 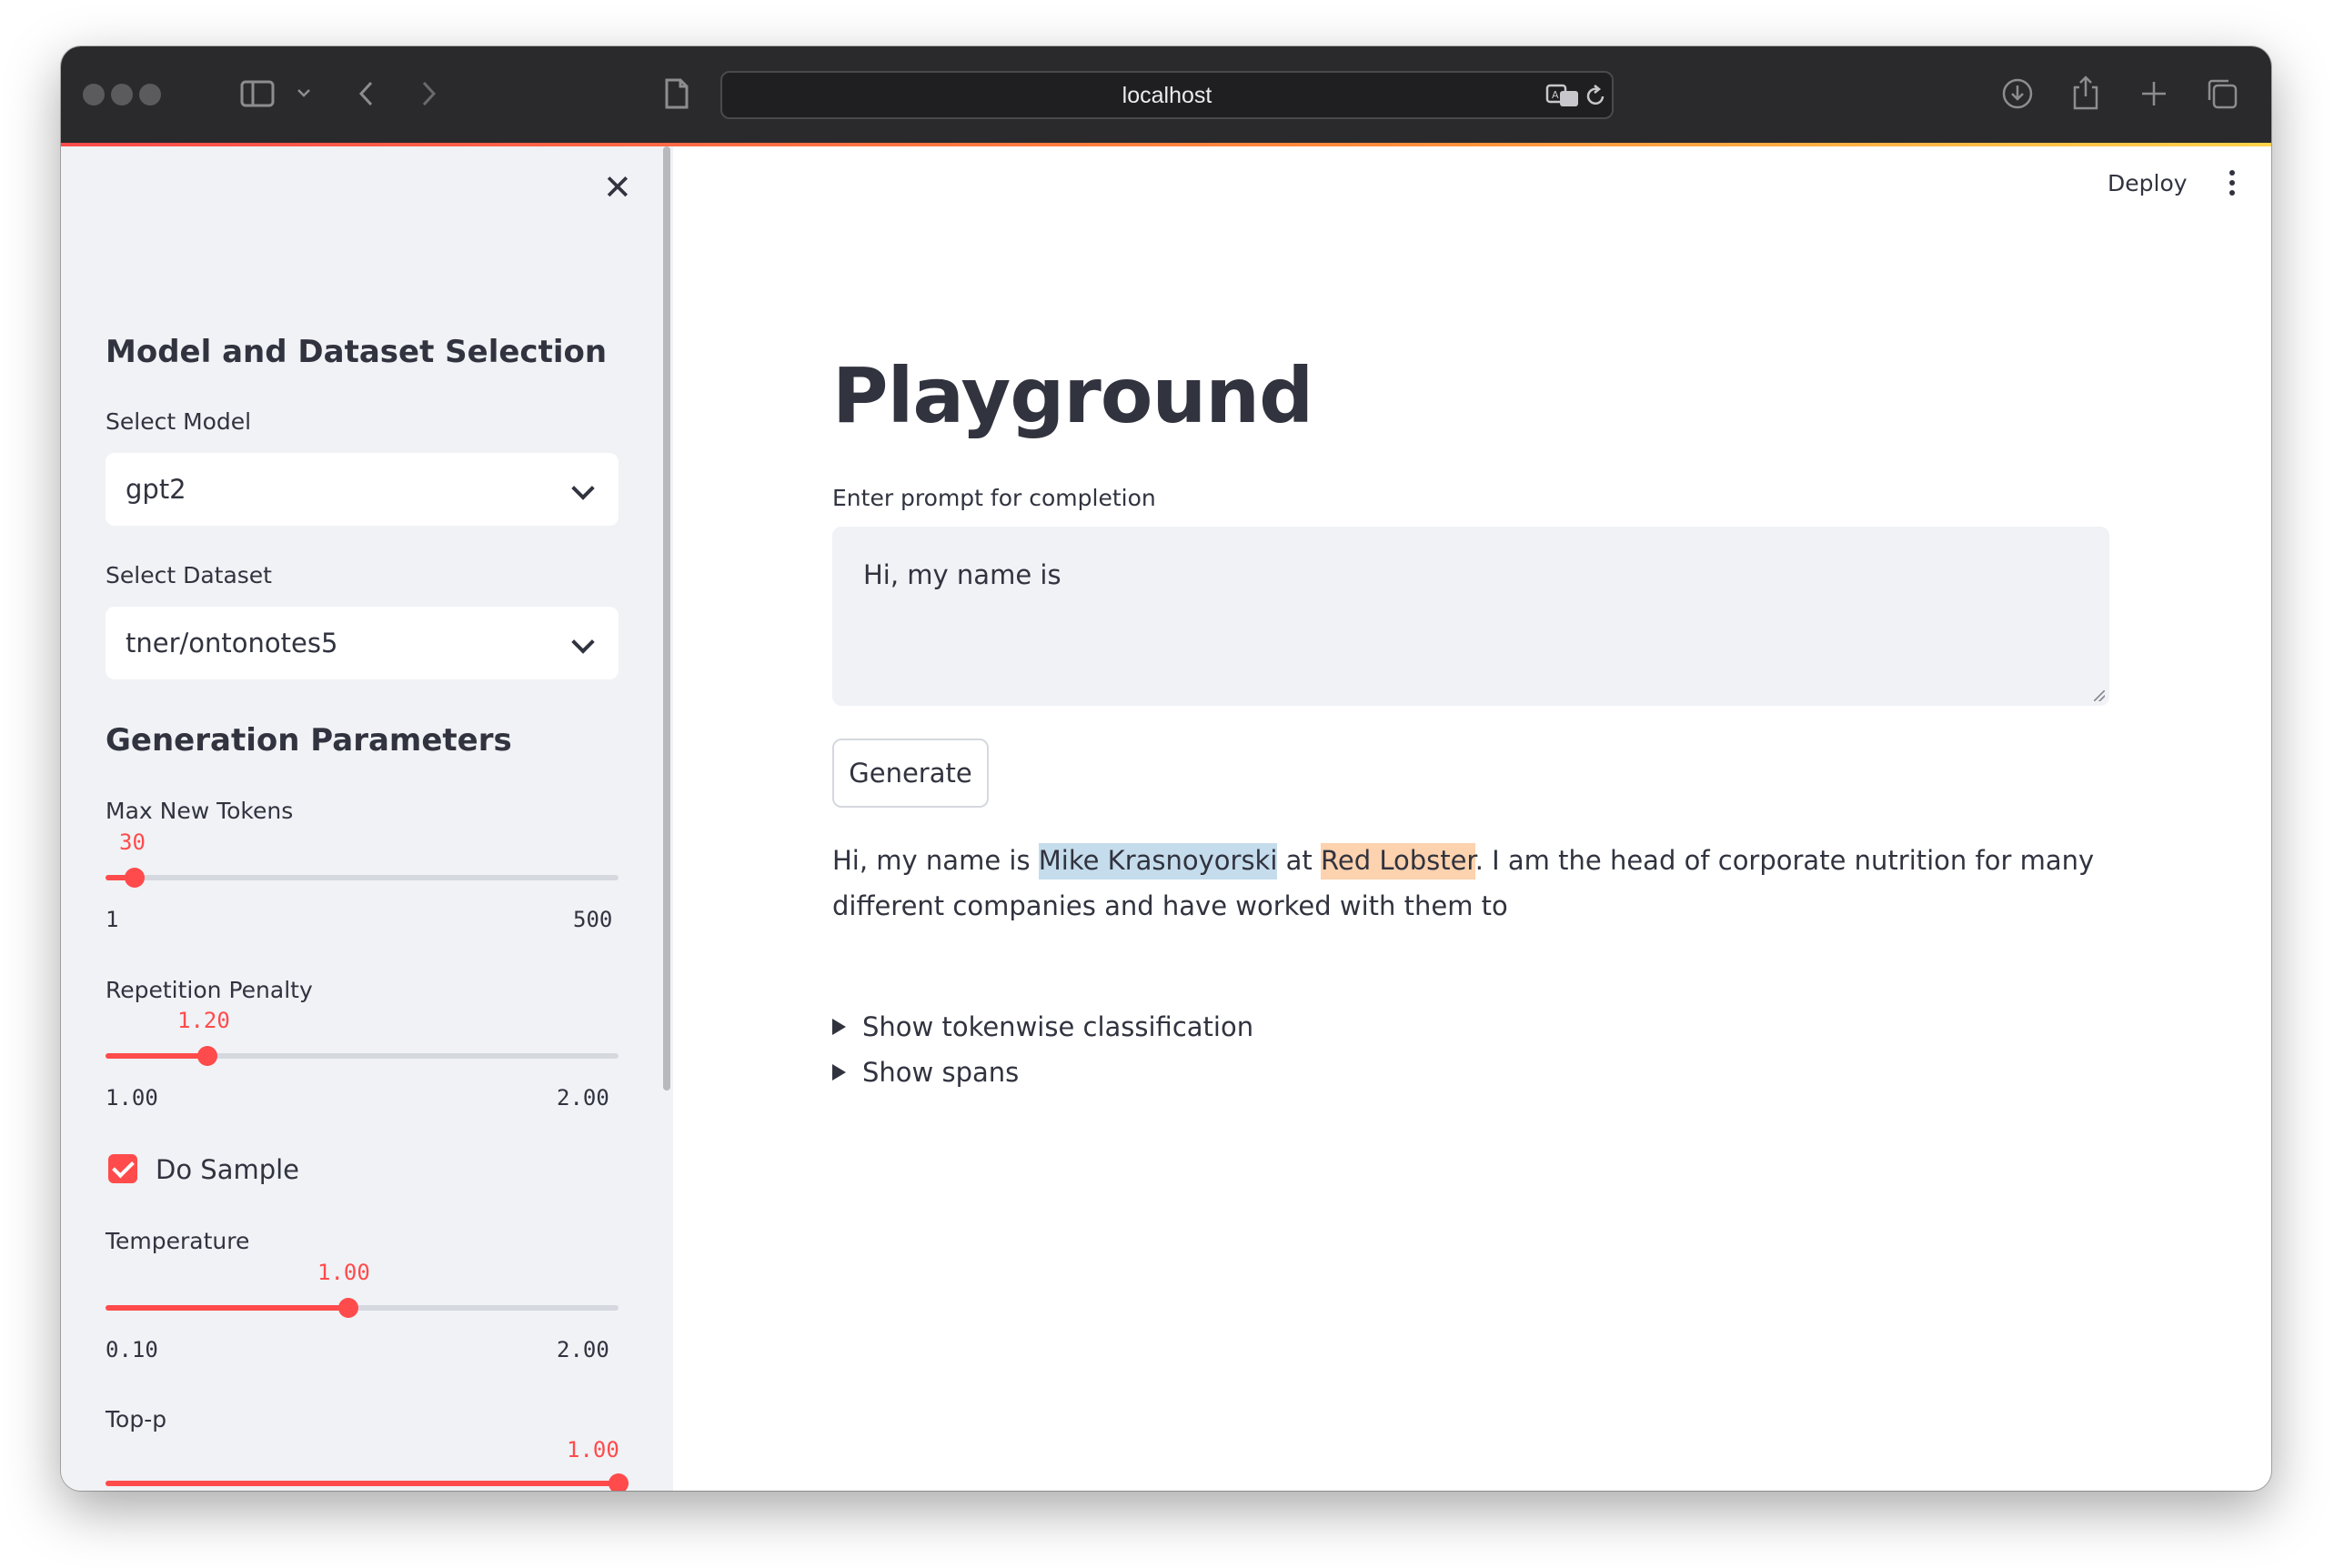 What do you see at coordinates (227, 1169) in the screenshot?
I see `do-sample-label: Do Sample` at bounding box center [227, 1169].